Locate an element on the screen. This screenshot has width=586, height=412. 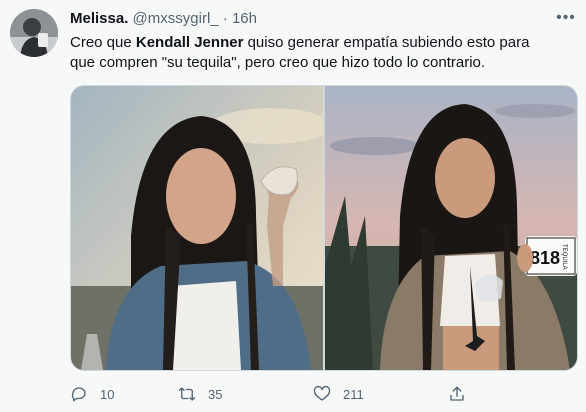
bottle-label-number: 818 is located at coordinates (545, 258).